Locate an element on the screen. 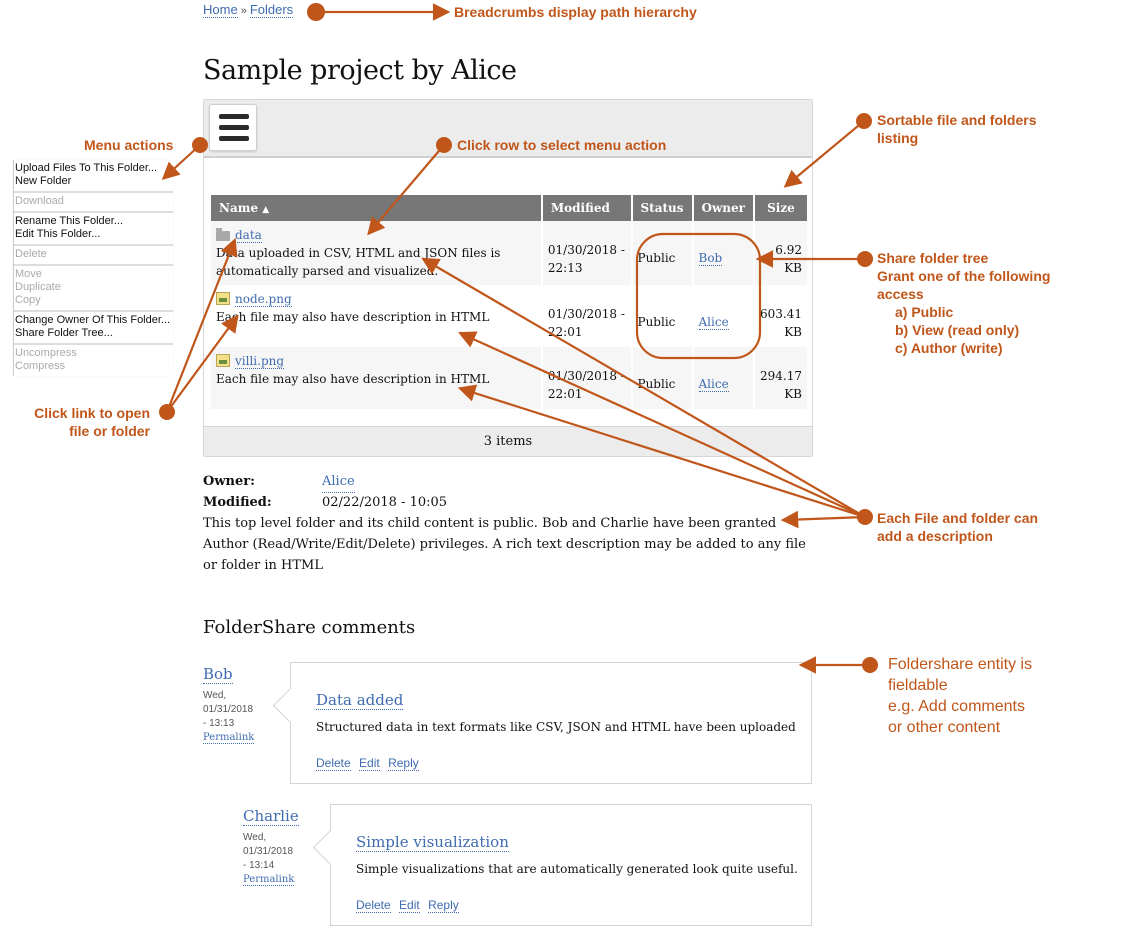 The height and width of the screenshot is (938, 1148). hamburger-menu-icon is located at coordinates (234, 116).